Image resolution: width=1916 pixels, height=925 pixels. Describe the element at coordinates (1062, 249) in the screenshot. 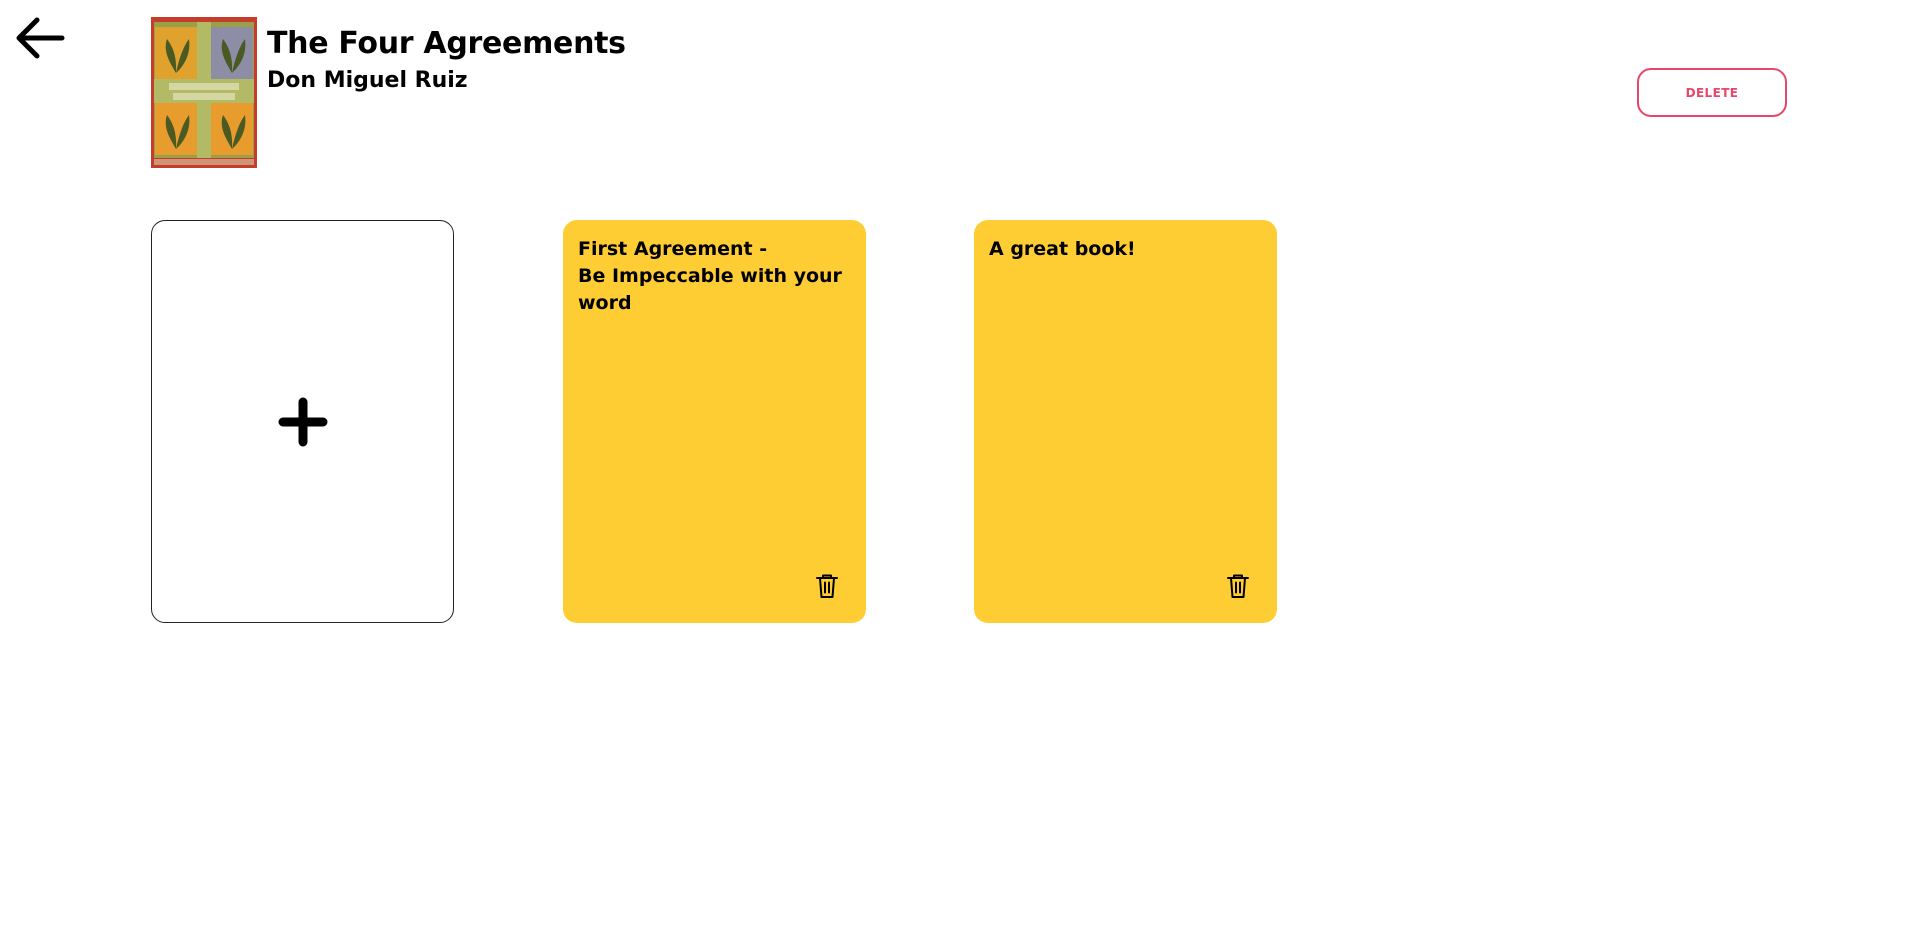

I see `note-text: A great book!` at that location.